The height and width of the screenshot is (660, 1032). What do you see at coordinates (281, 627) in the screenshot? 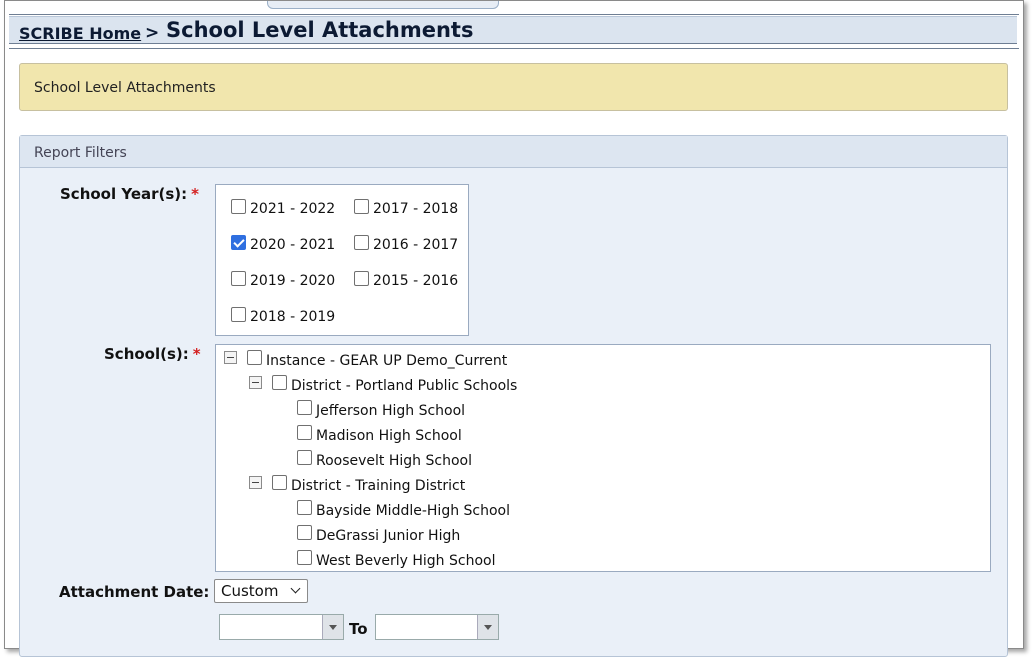
I see `date-from-field` at bounding box center [281, 627].